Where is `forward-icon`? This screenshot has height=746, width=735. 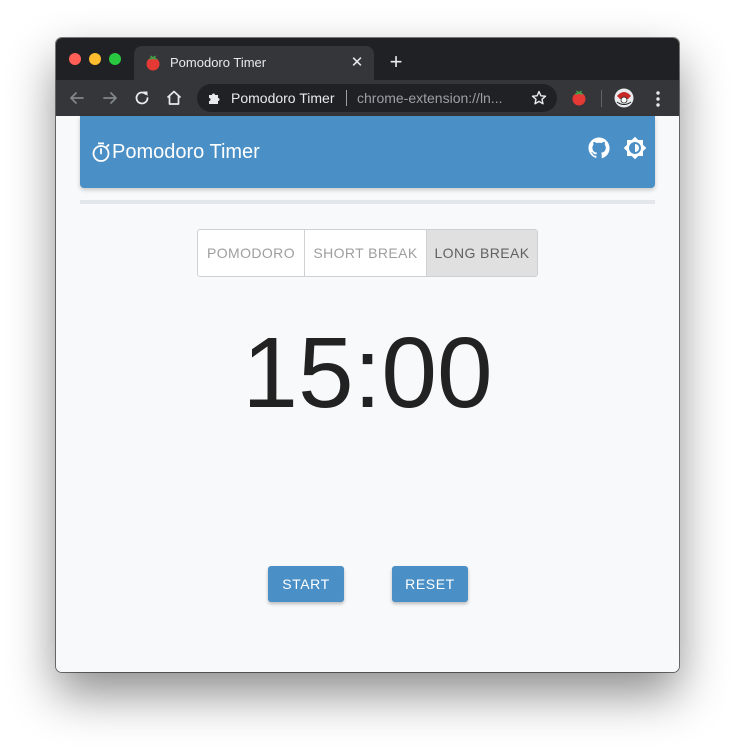
forward-icon is located at coordinates (110, 98).